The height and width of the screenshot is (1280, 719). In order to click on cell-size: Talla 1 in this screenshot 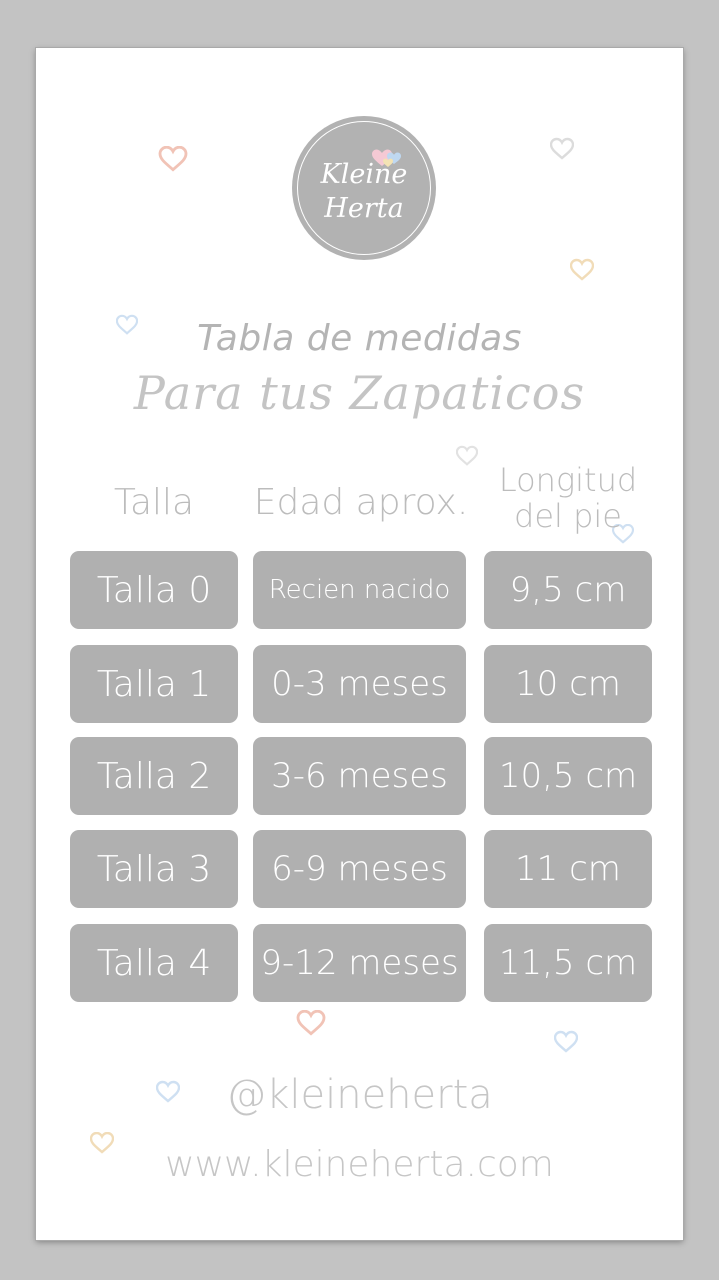, I will do `click(154, 684)`.